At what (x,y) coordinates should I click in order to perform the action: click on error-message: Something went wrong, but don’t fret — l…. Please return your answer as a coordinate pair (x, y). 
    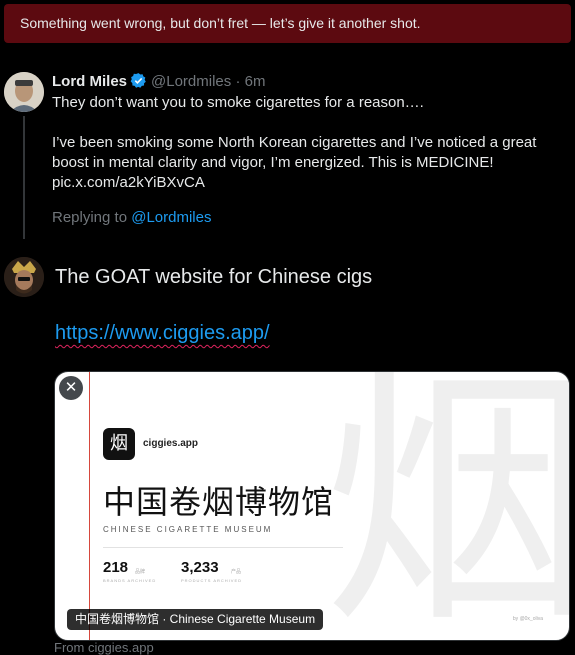
    Looking at the image, I should click on (220, 23).